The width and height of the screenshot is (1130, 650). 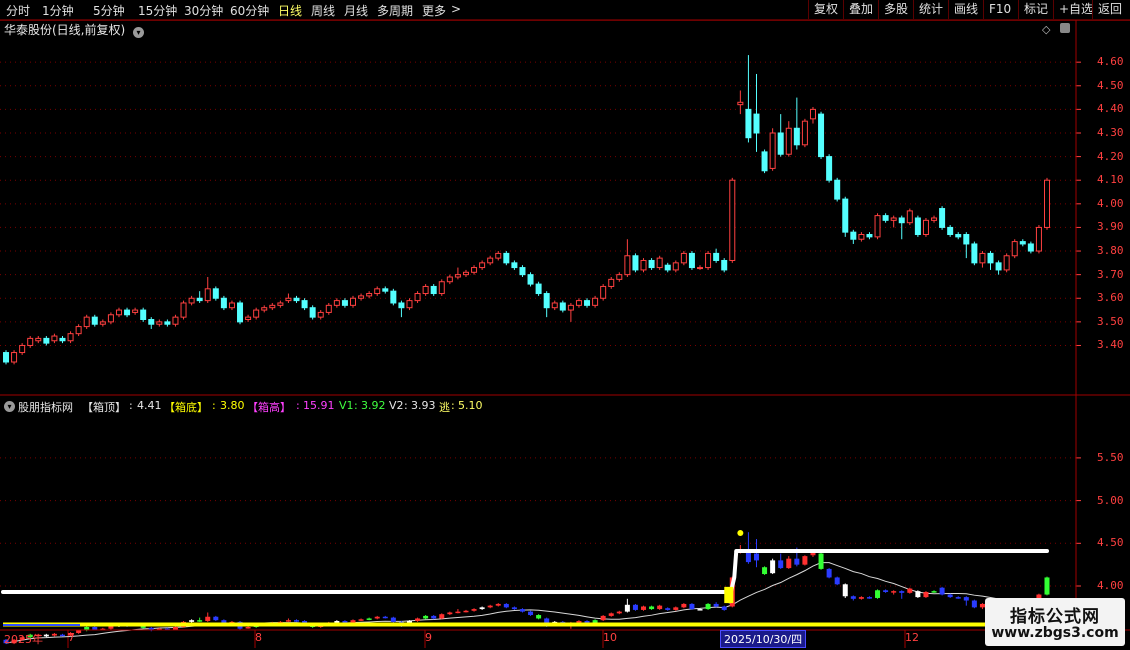 I want to click on v2-colon: :, so click(x=406, y=405).